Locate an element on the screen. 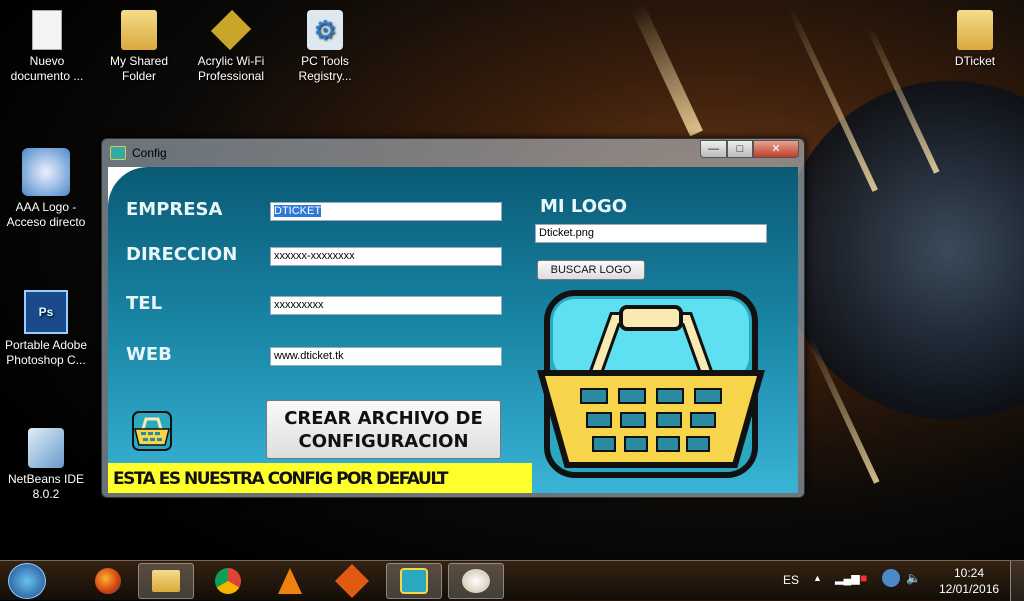 Image resolution: width=1024 pixels, height=601 pixels. tel-label: TEL is located at coordinates (144, 303).